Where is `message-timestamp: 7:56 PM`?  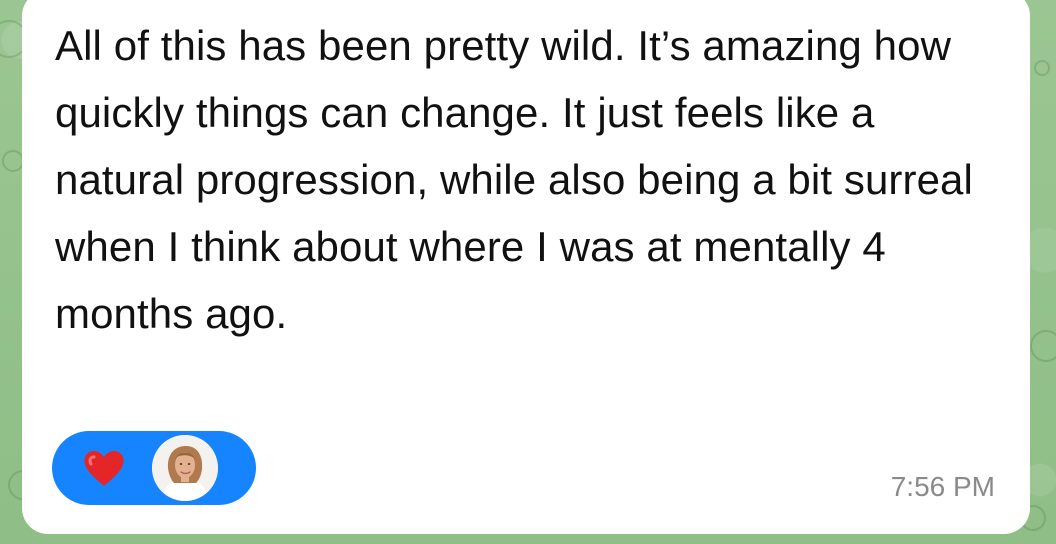
message-timestamp: 7:56 PM is located at coordinates (942, 486).